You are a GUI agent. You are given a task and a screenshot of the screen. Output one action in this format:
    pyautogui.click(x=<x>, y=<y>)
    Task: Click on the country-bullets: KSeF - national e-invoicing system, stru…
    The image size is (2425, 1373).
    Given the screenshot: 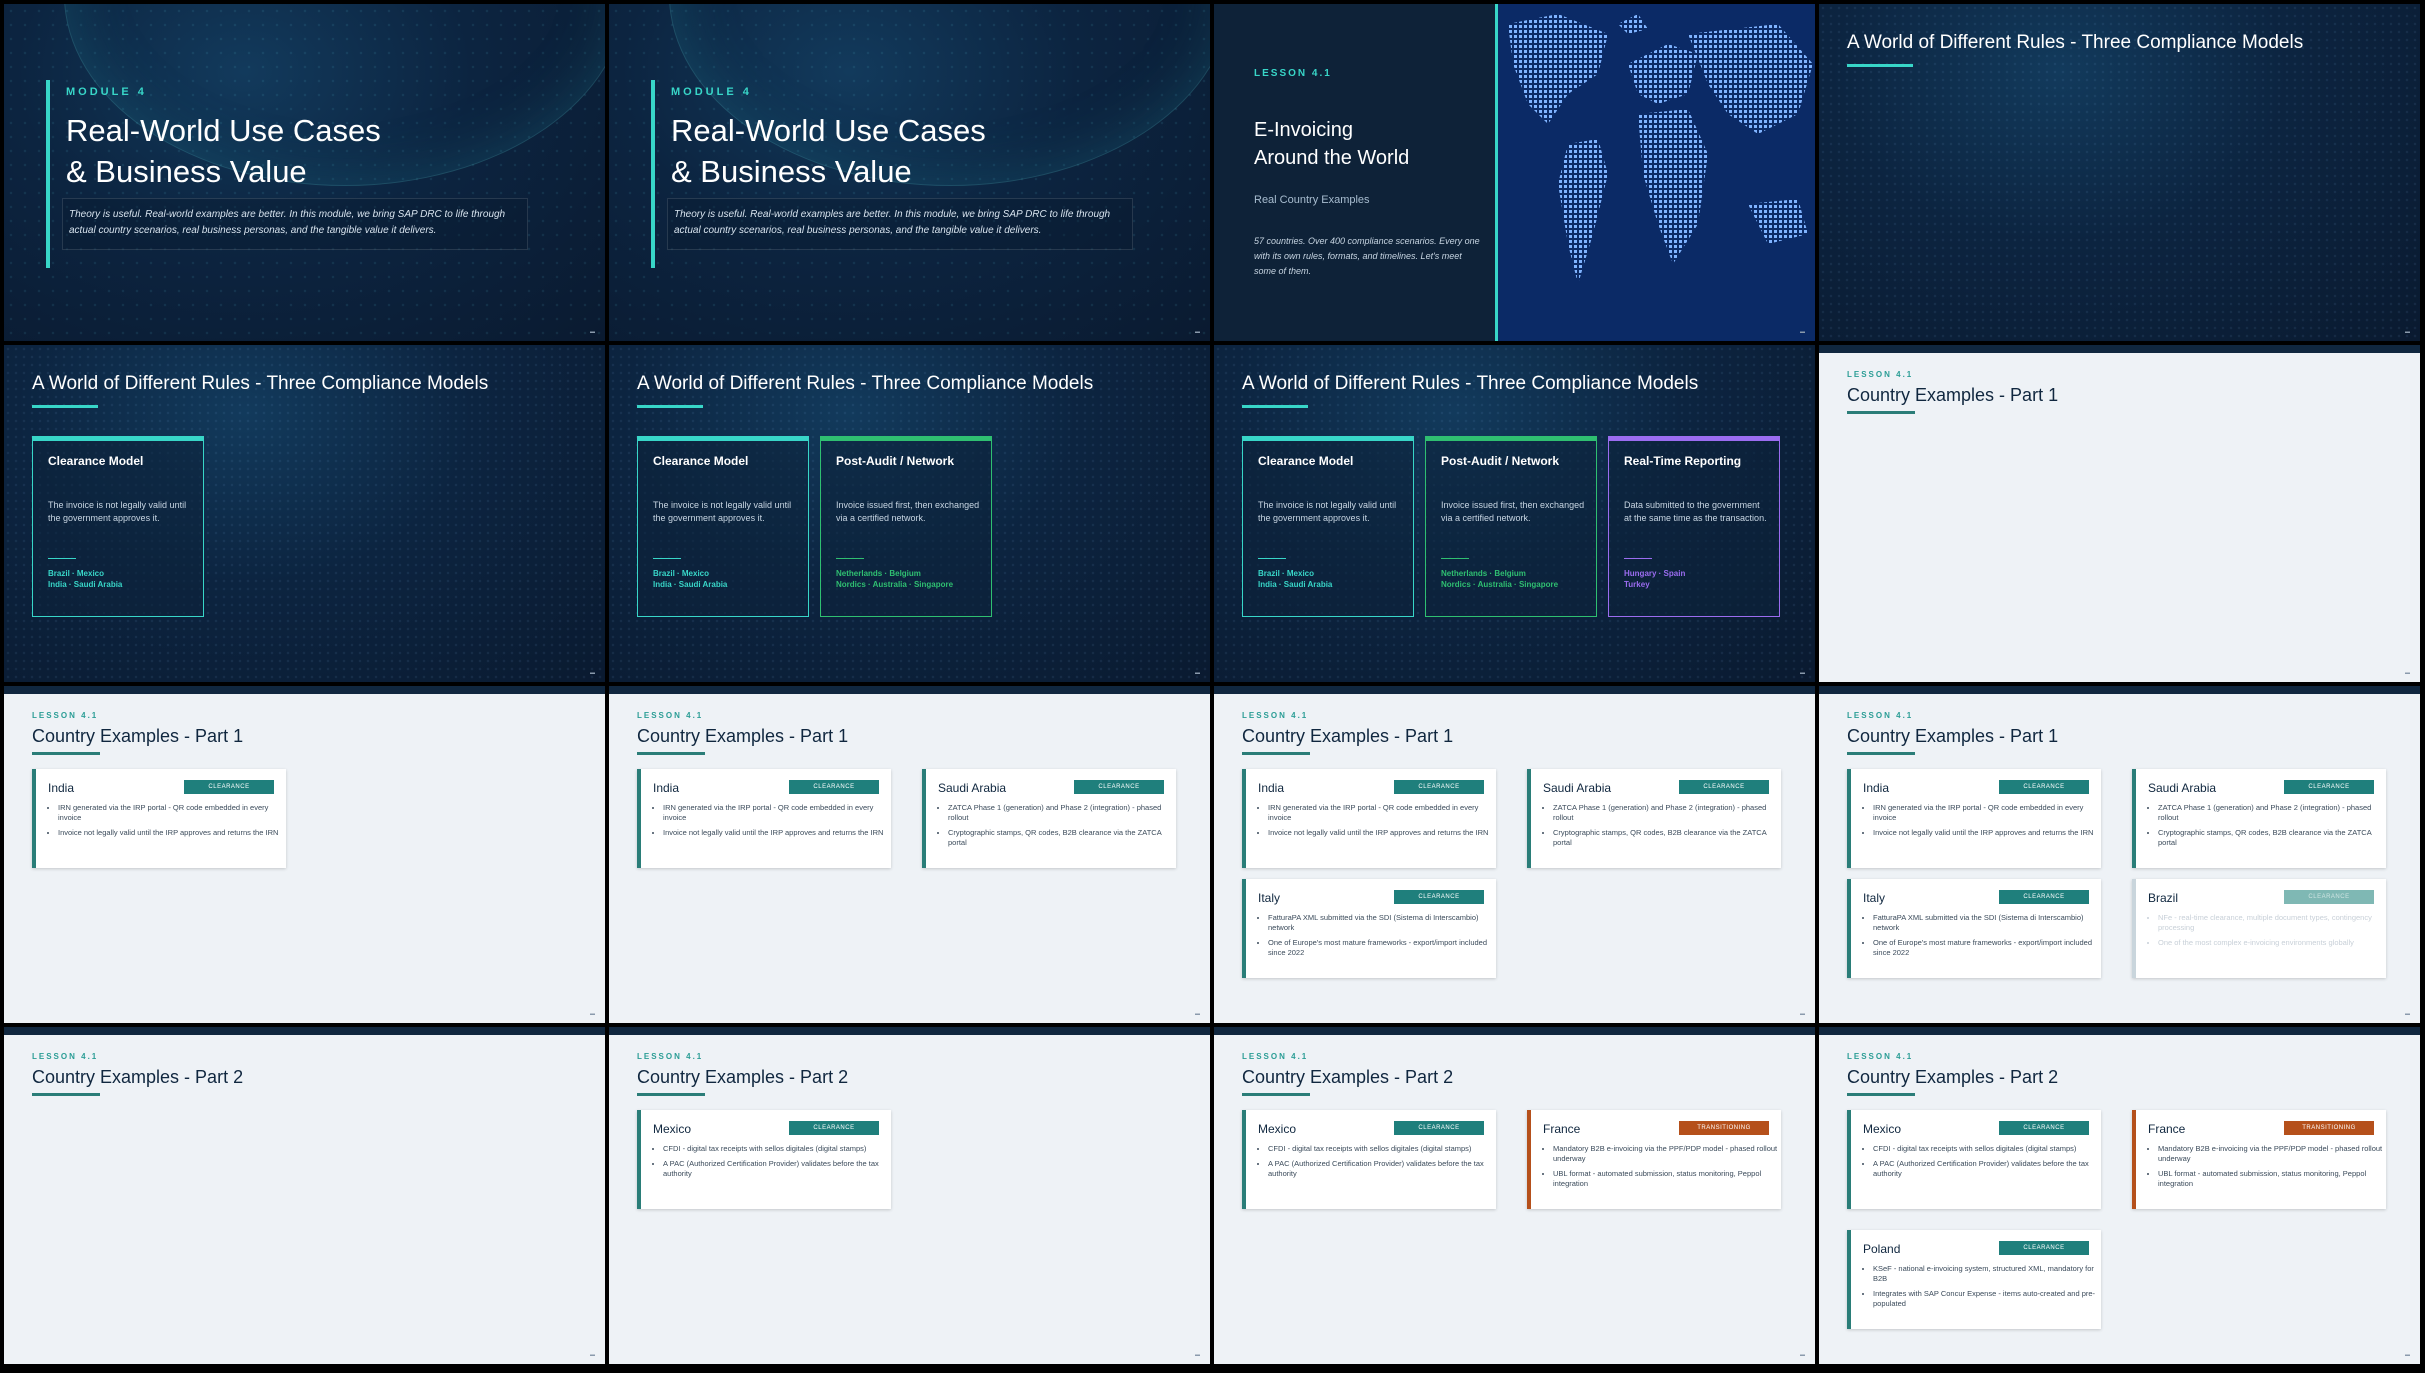 What is the action you would take?
    pyautogui.click(x=1982, y=1289)
    